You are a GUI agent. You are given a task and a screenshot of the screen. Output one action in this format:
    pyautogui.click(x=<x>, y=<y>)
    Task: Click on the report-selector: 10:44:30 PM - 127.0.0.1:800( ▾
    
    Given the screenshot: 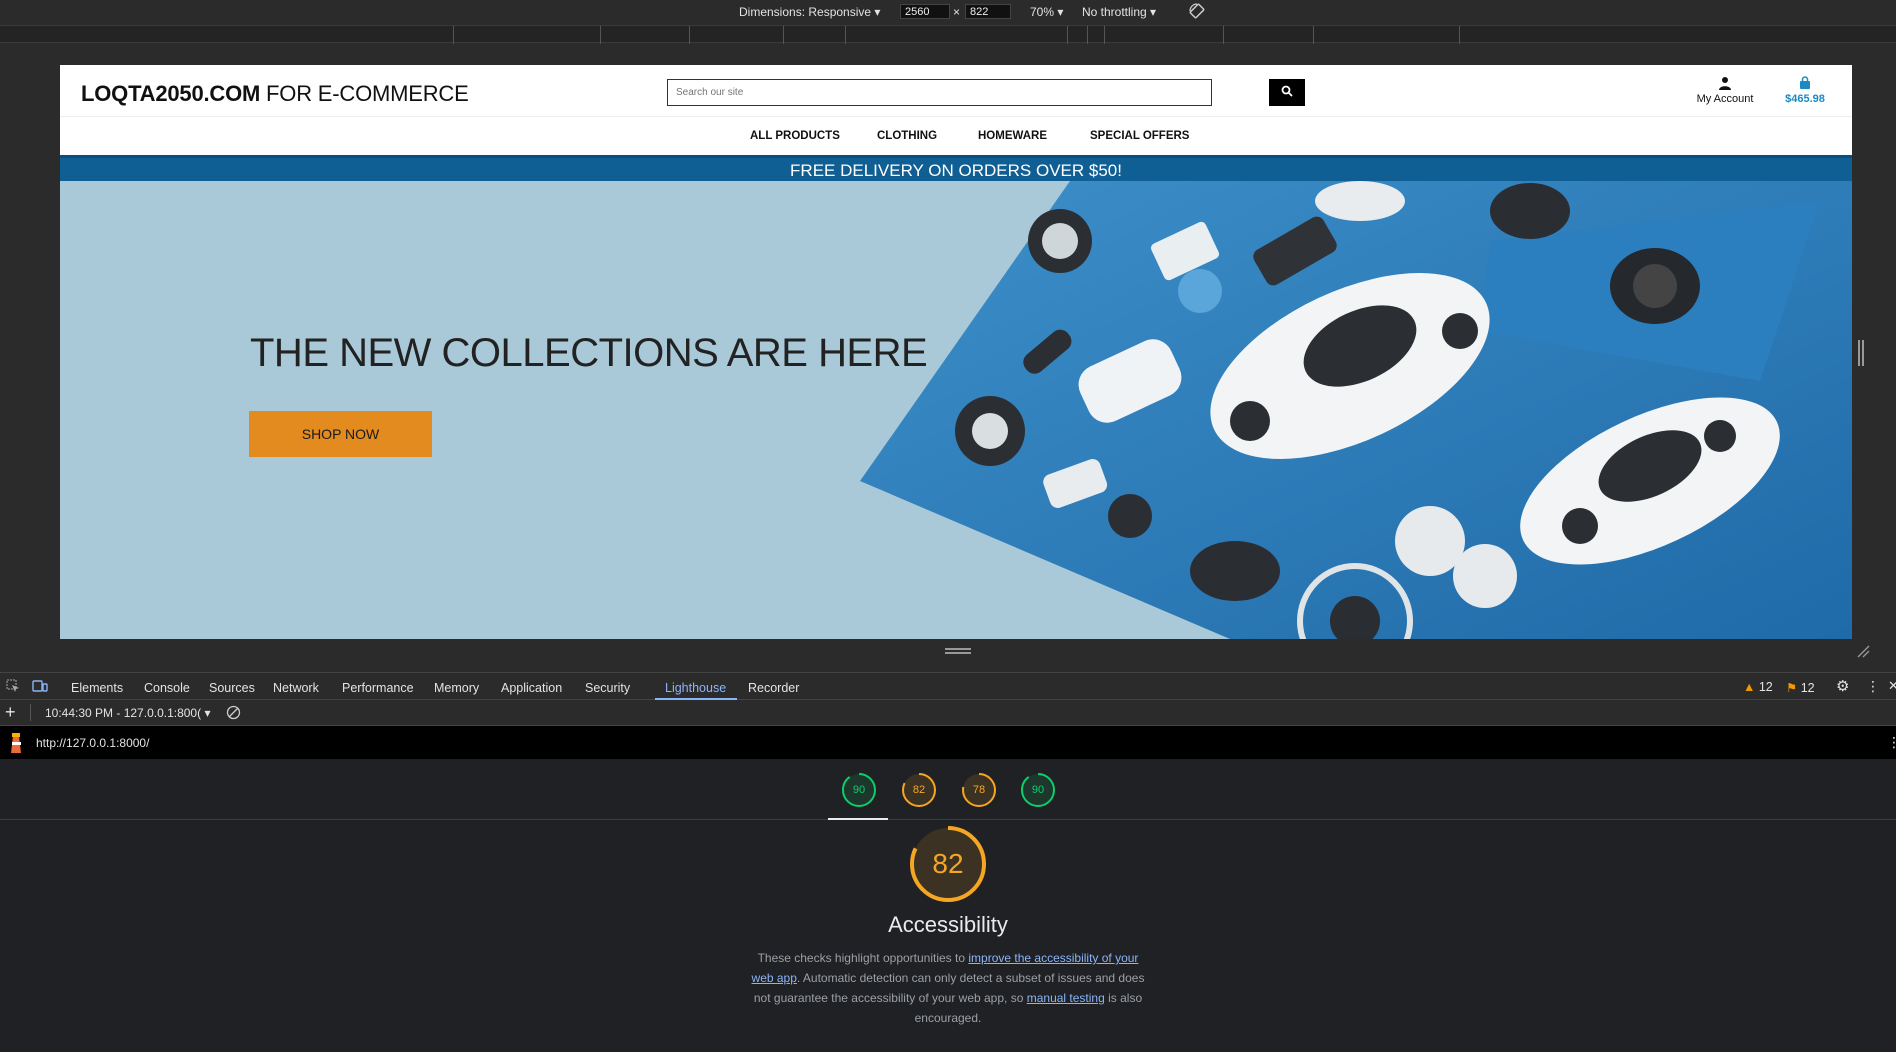 What is the action you would take?
    pyautogui.click(x=127, y=713)
    